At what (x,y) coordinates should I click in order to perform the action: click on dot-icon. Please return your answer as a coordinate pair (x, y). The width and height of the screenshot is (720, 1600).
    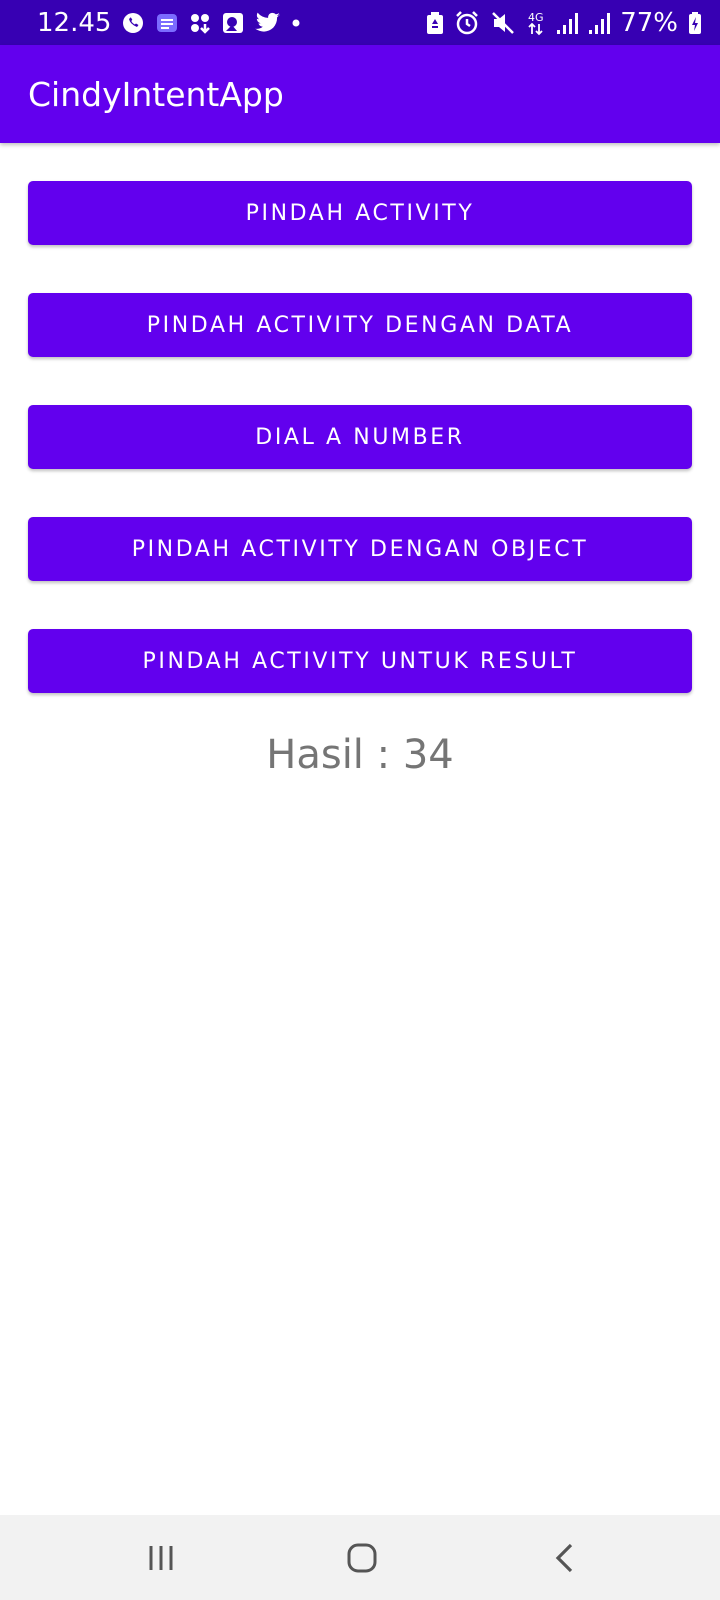
    Looking at the image, I should click on (296, 23).